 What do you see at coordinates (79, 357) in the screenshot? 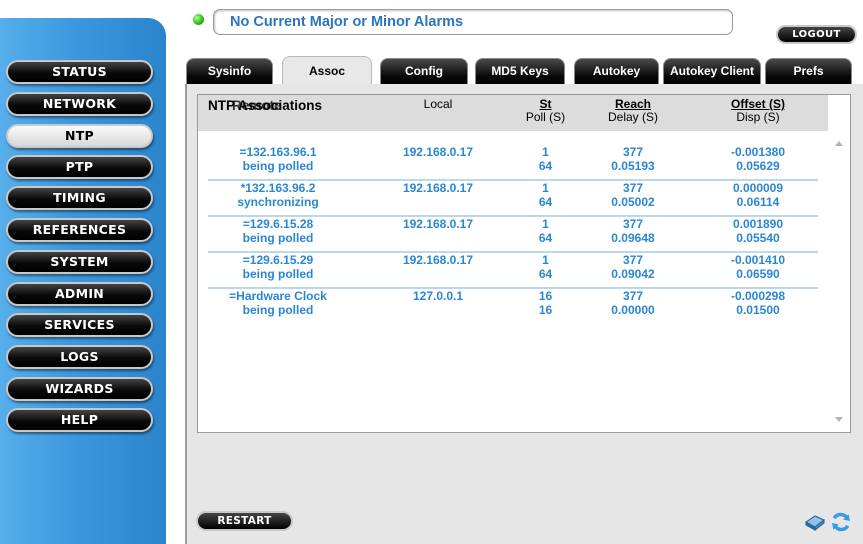
I see `nav-logs-button: LOGS` at bounding box center [79, 357].